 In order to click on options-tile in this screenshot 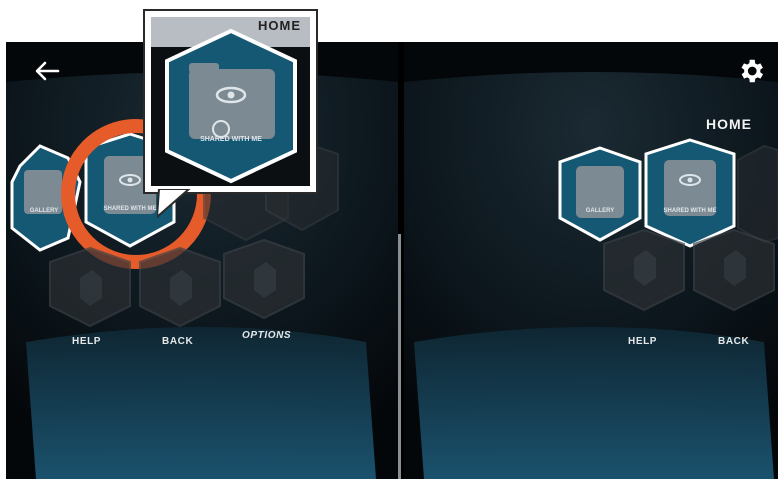, I will do `click(264, 279)`.